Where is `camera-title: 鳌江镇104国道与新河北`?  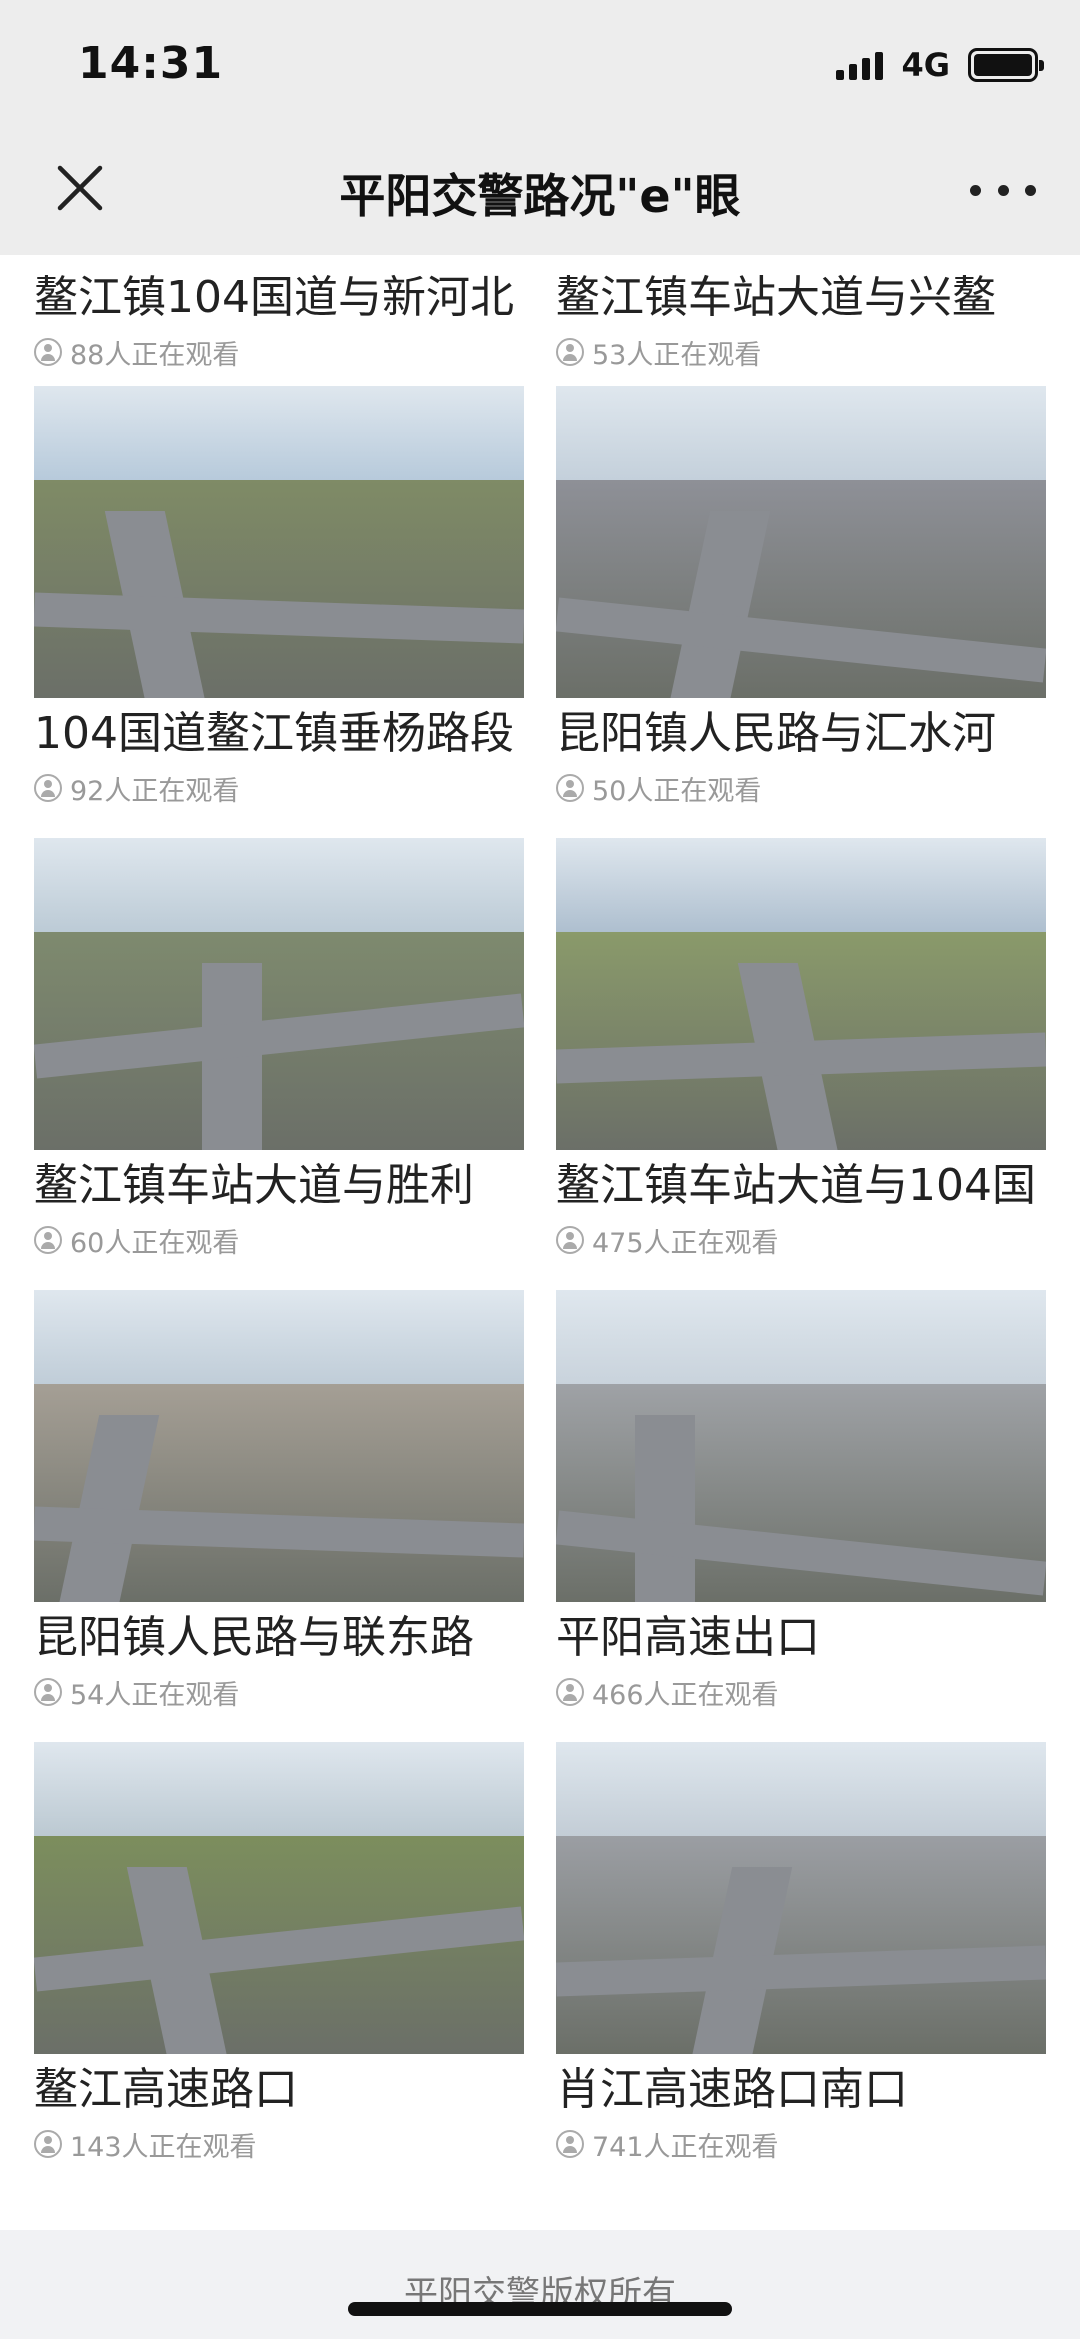
camera-title: 鳌江镇104国道与新河北 is located at coordinates (274, 297).